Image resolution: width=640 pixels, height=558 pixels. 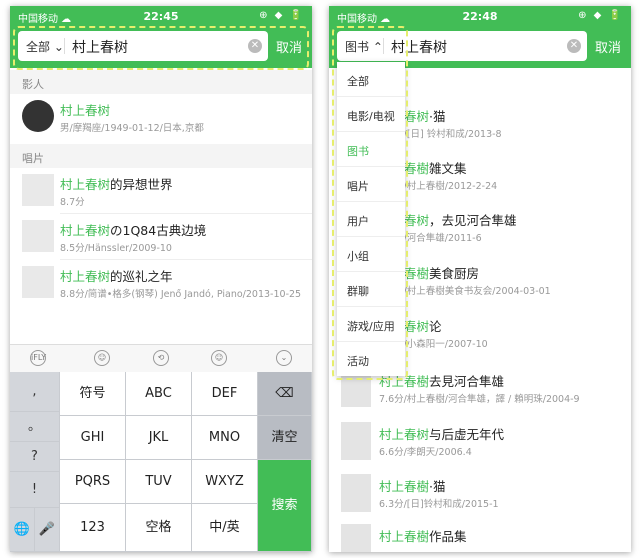 What do you see at coordinates (159, 528) in the screenshot?
I see `space-key: 空格` at bounding box center [159, 528].